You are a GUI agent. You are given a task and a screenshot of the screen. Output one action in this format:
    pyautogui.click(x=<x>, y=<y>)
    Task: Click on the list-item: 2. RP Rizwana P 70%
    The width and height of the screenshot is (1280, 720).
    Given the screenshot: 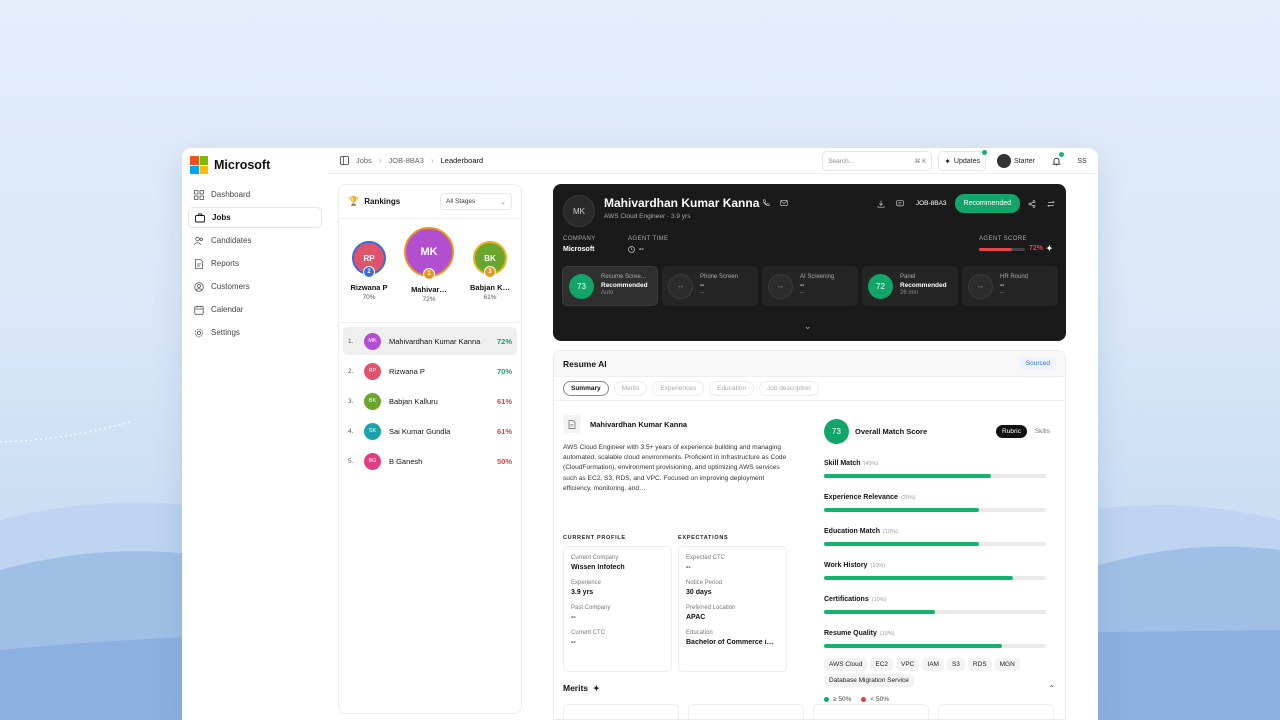 What is the action you would take?
    pyautogui.click(x=430, y=371)
    